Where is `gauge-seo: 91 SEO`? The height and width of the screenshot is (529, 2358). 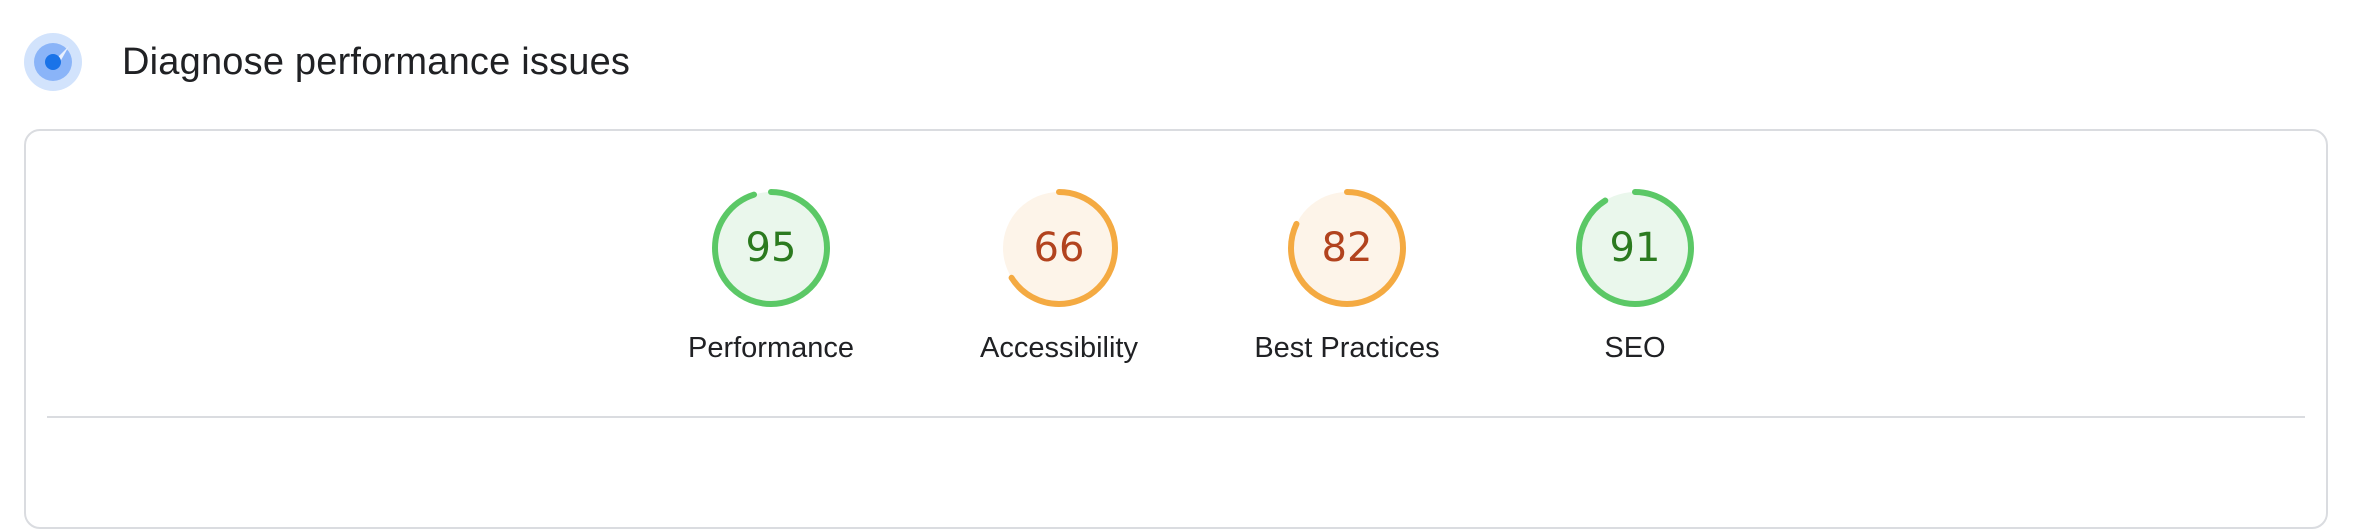 gauge-seo: 91 SEO is located at coordinates (1635, 275).